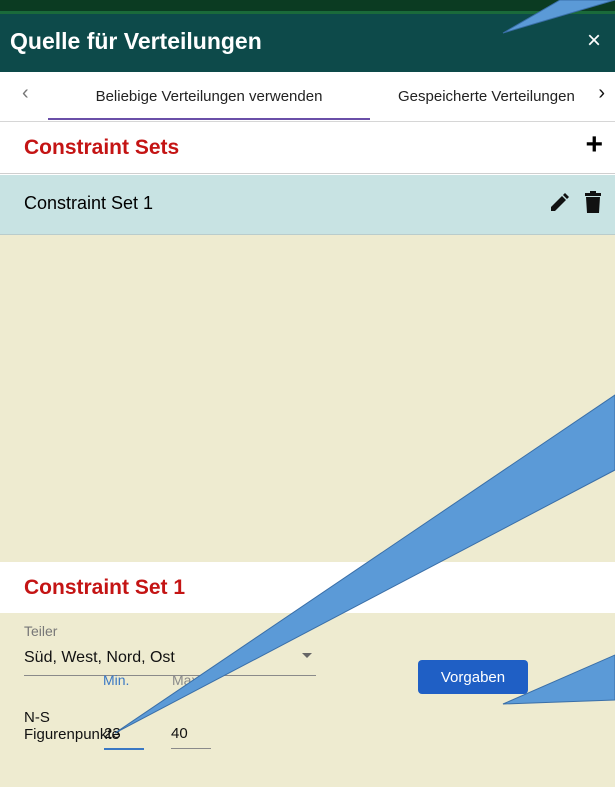  Describe the element at coordinates (307, 655) in the screenshot. I see `dropdown-caret-icon` at that location.